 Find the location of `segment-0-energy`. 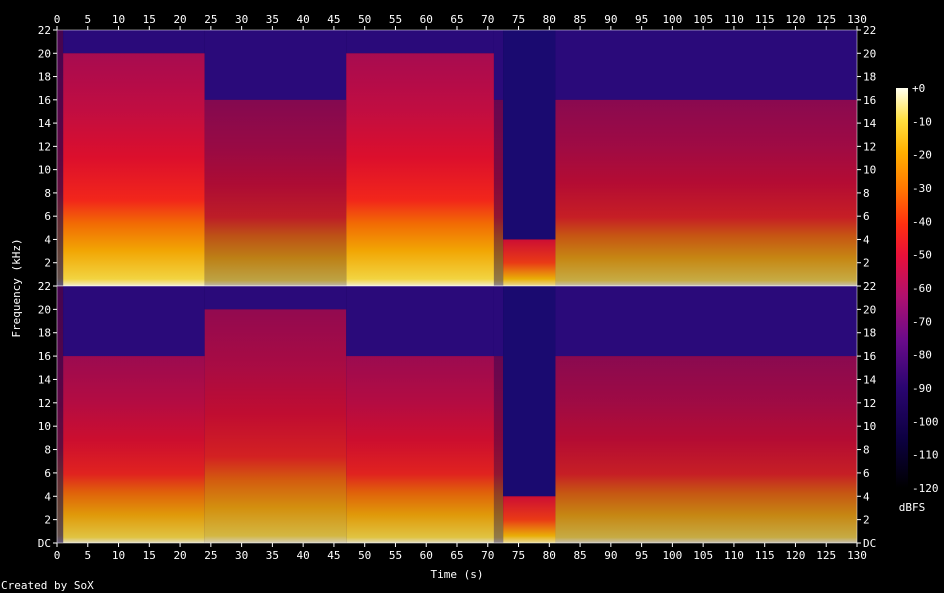

segment-0-energy is located at coordinates (60, 158).